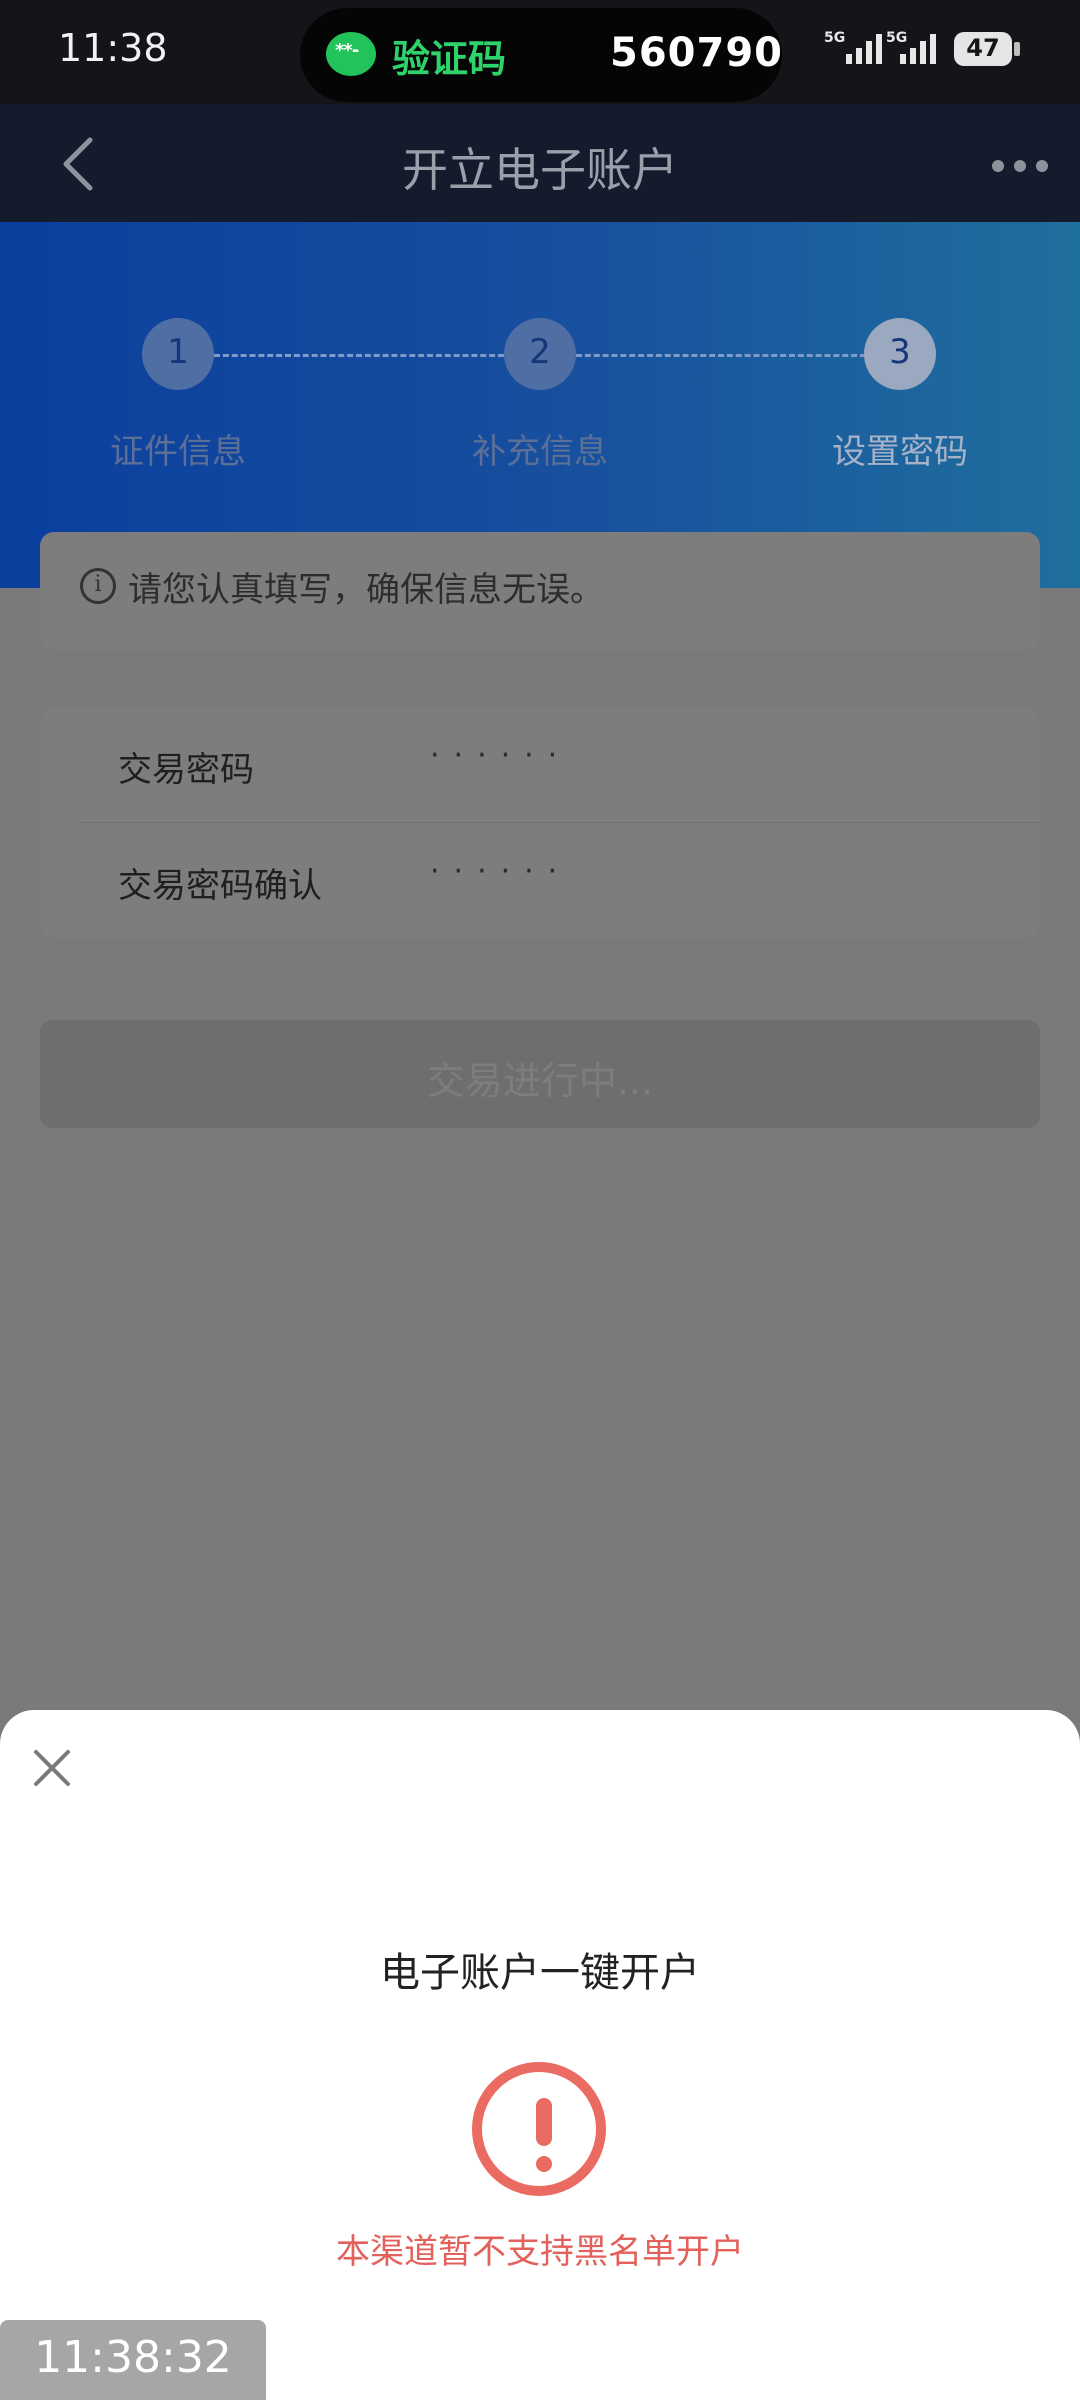  Describe the element at coordinates (540, 1973) in the screenshot. I see `sheet-title: 电子账户一键开户` at that location.